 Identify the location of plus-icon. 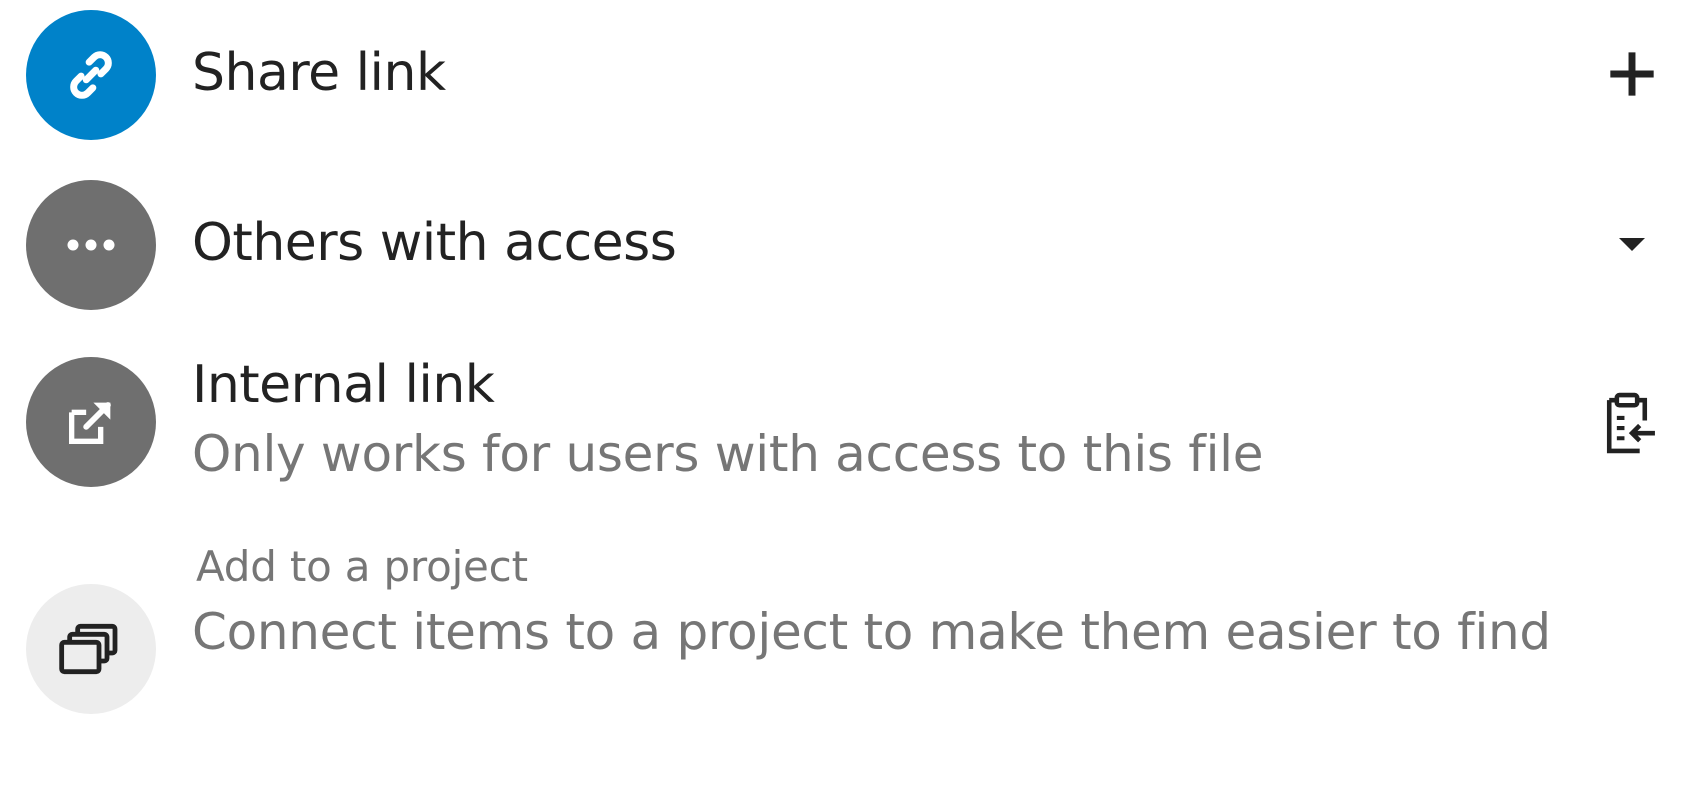
(1632, 74).